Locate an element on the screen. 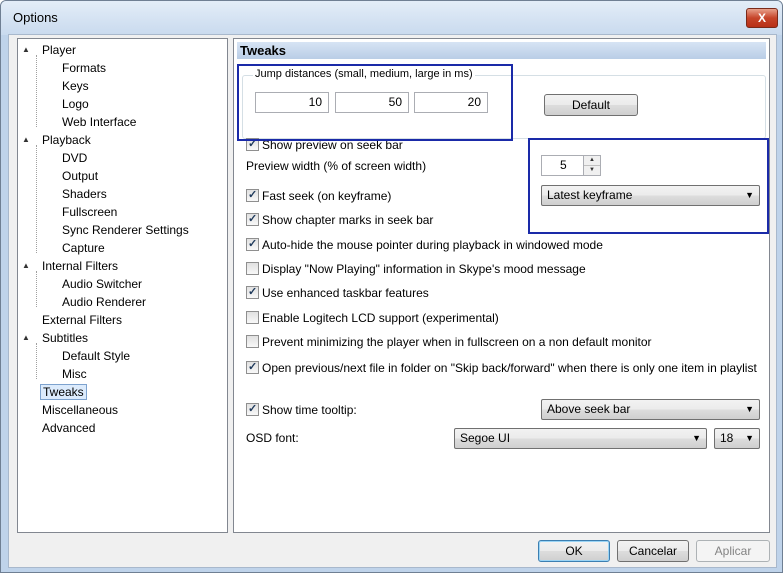 This screenshot has width=783, height=573. tree-item-label: Output is located at coordinates (80, 176).